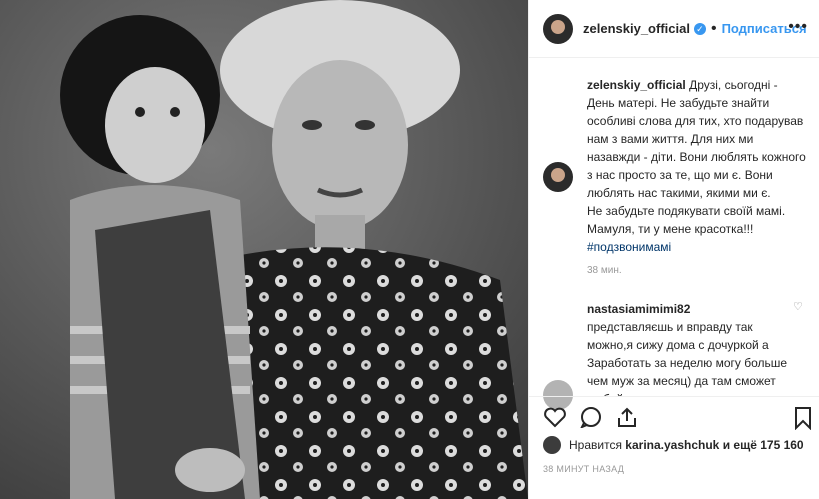 Image resolution: width=819 pixels, height=499 pixels. I want to click on more-icon: •••, so click(798, 27).